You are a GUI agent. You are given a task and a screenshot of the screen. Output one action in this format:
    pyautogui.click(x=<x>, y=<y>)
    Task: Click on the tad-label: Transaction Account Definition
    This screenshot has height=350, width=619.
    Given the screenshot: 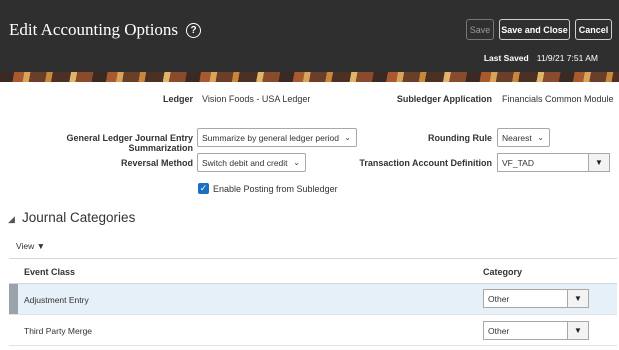 What is the action you would take?
    pyautogui.click(x=425, y=163)
    